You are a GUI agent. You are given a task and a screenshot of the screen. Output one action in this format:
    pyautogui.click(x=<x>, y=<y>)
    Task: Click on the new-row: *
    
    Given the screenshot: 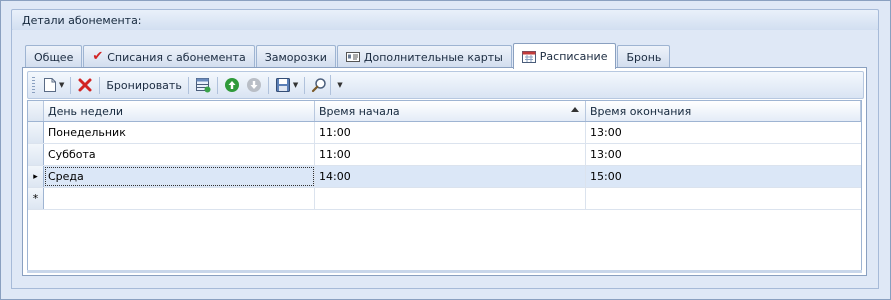 What is the action you would take?
    pyautogui.click(x=444, y=199)
    